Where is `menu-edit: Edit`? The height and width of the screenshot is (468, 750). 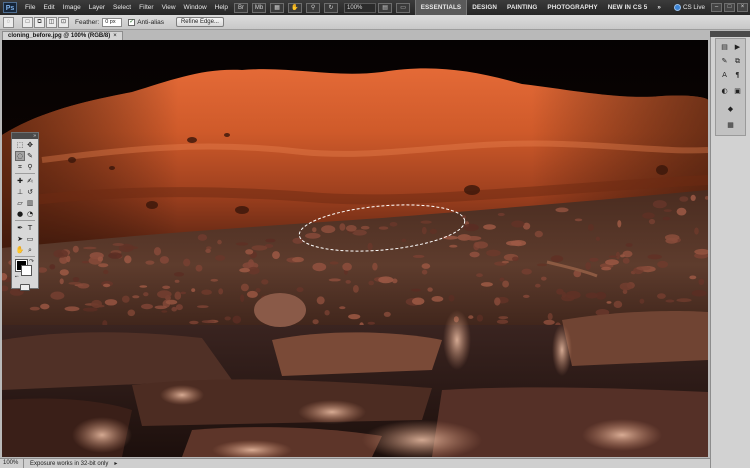 menu-edit: Edit is located at coordinates (48, 7).